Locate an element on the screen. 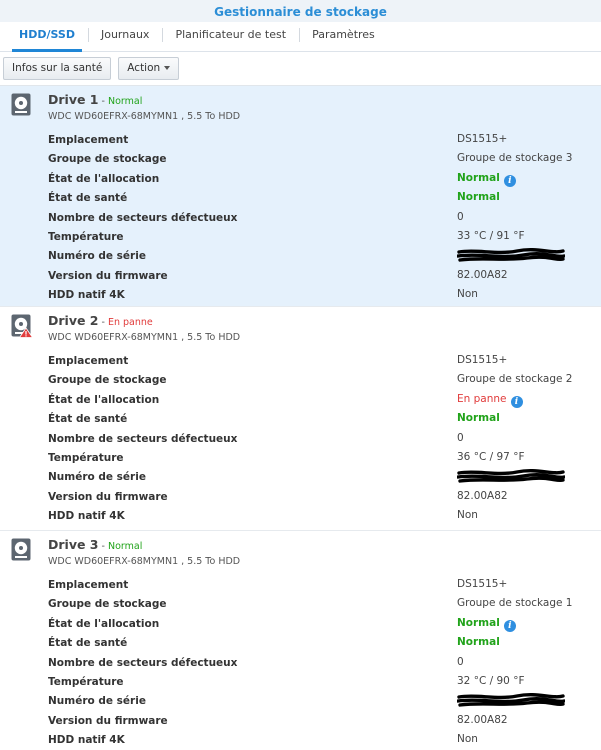 The width and height of the screenshot is (601, 750). tab-hdd-ssd: HDD/SSD is located at coordinates (47, 37).